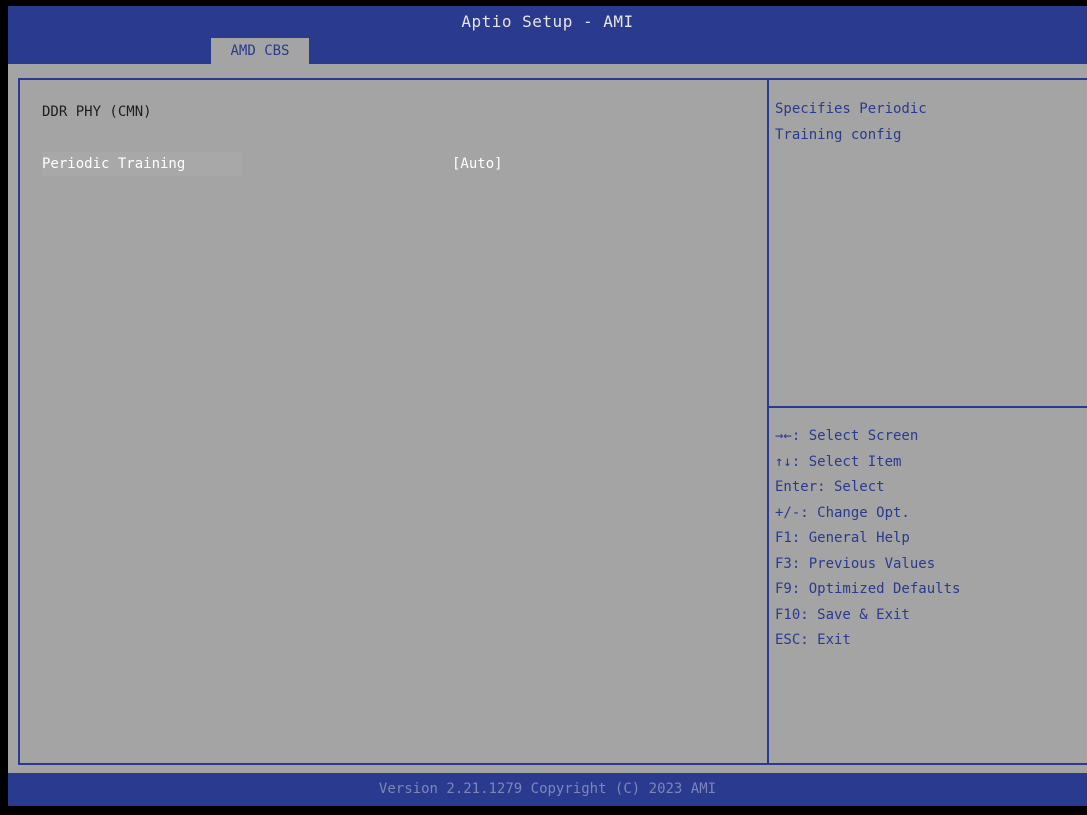 The image size is (1087, 815). Describe the element at coordinates (547, 21) in the screenshot. I see `window-title: Aptio Setup - AMI` at that location.